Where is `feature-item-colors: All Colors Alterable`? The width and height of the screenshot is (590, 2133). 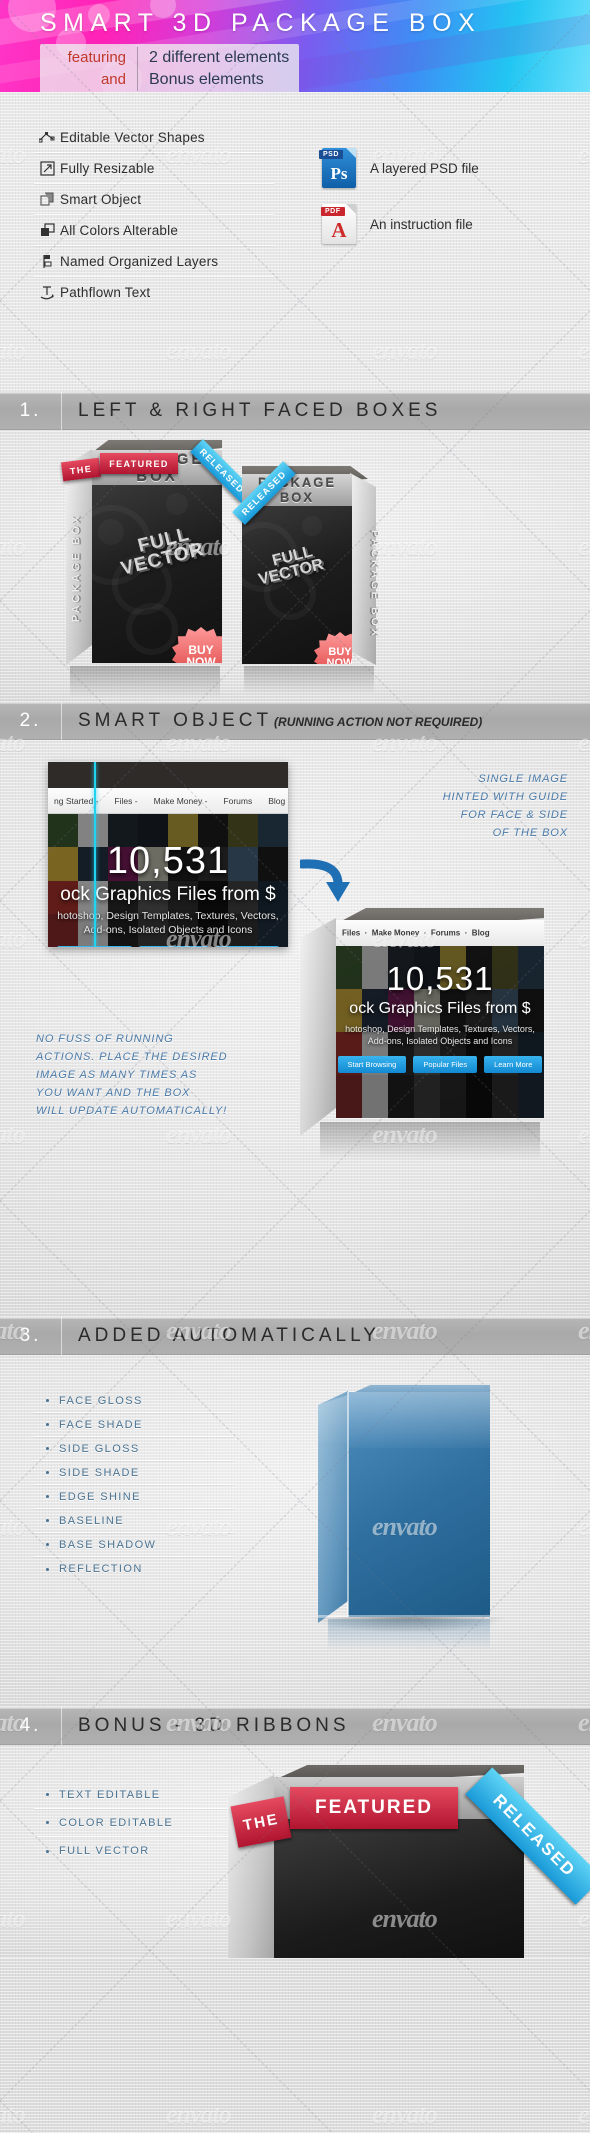
feature-item-colors: All Colors Alterable is located at coordinates (154, 230).